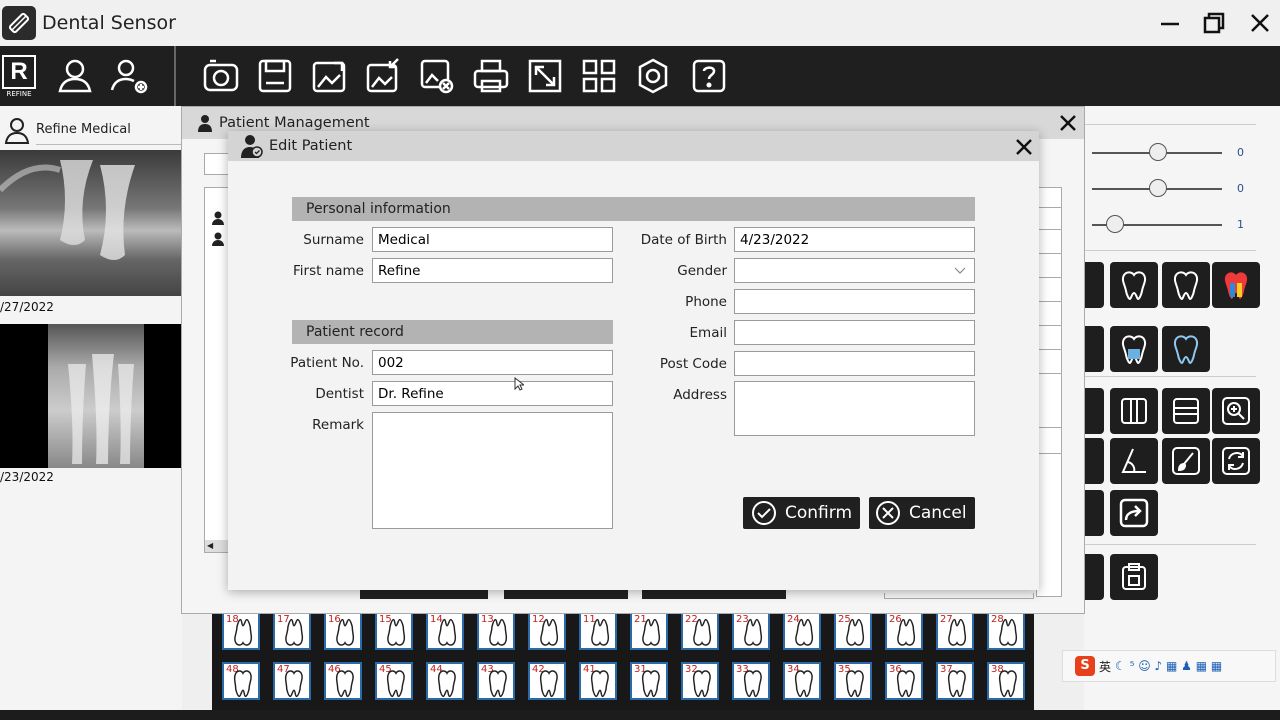  What do you see at coordinates (496, 631) in the screenshot?
I see `tooth-13: 13` at bounding box center [496, 631].